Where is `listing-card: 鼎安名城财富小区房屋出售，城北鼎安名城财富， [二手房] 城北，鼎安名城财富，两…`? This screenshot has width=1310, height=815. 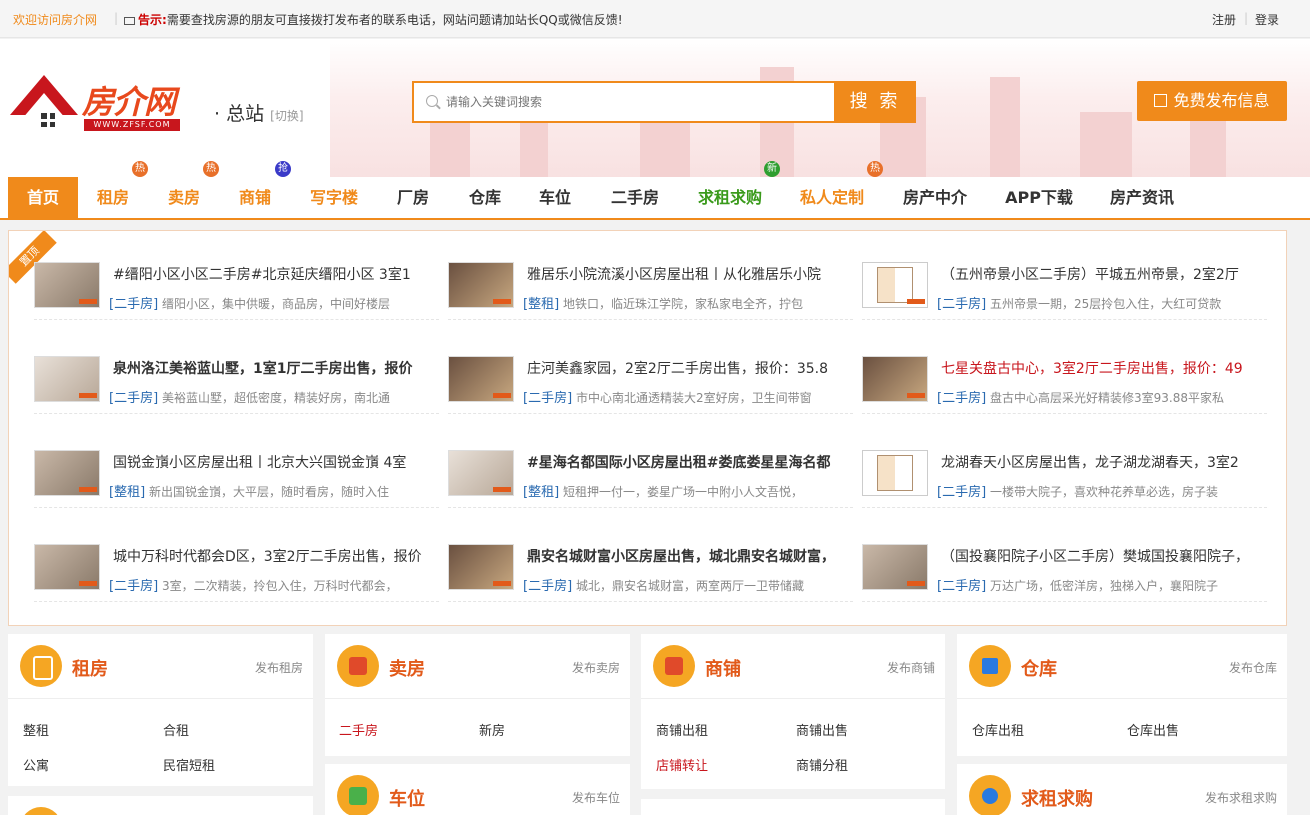 listing-card: 鼎安名城财富小区房屋出售，城北鼎安名城财富， [二手房] 城北，鼎安名城财富，两… is located at coordinates (650, 569).